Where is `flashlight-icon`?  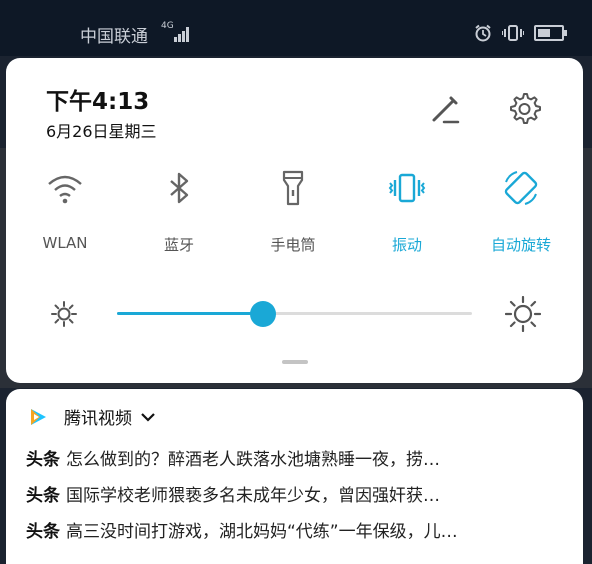 flashlight-icon is located at coordinates (293, 188).